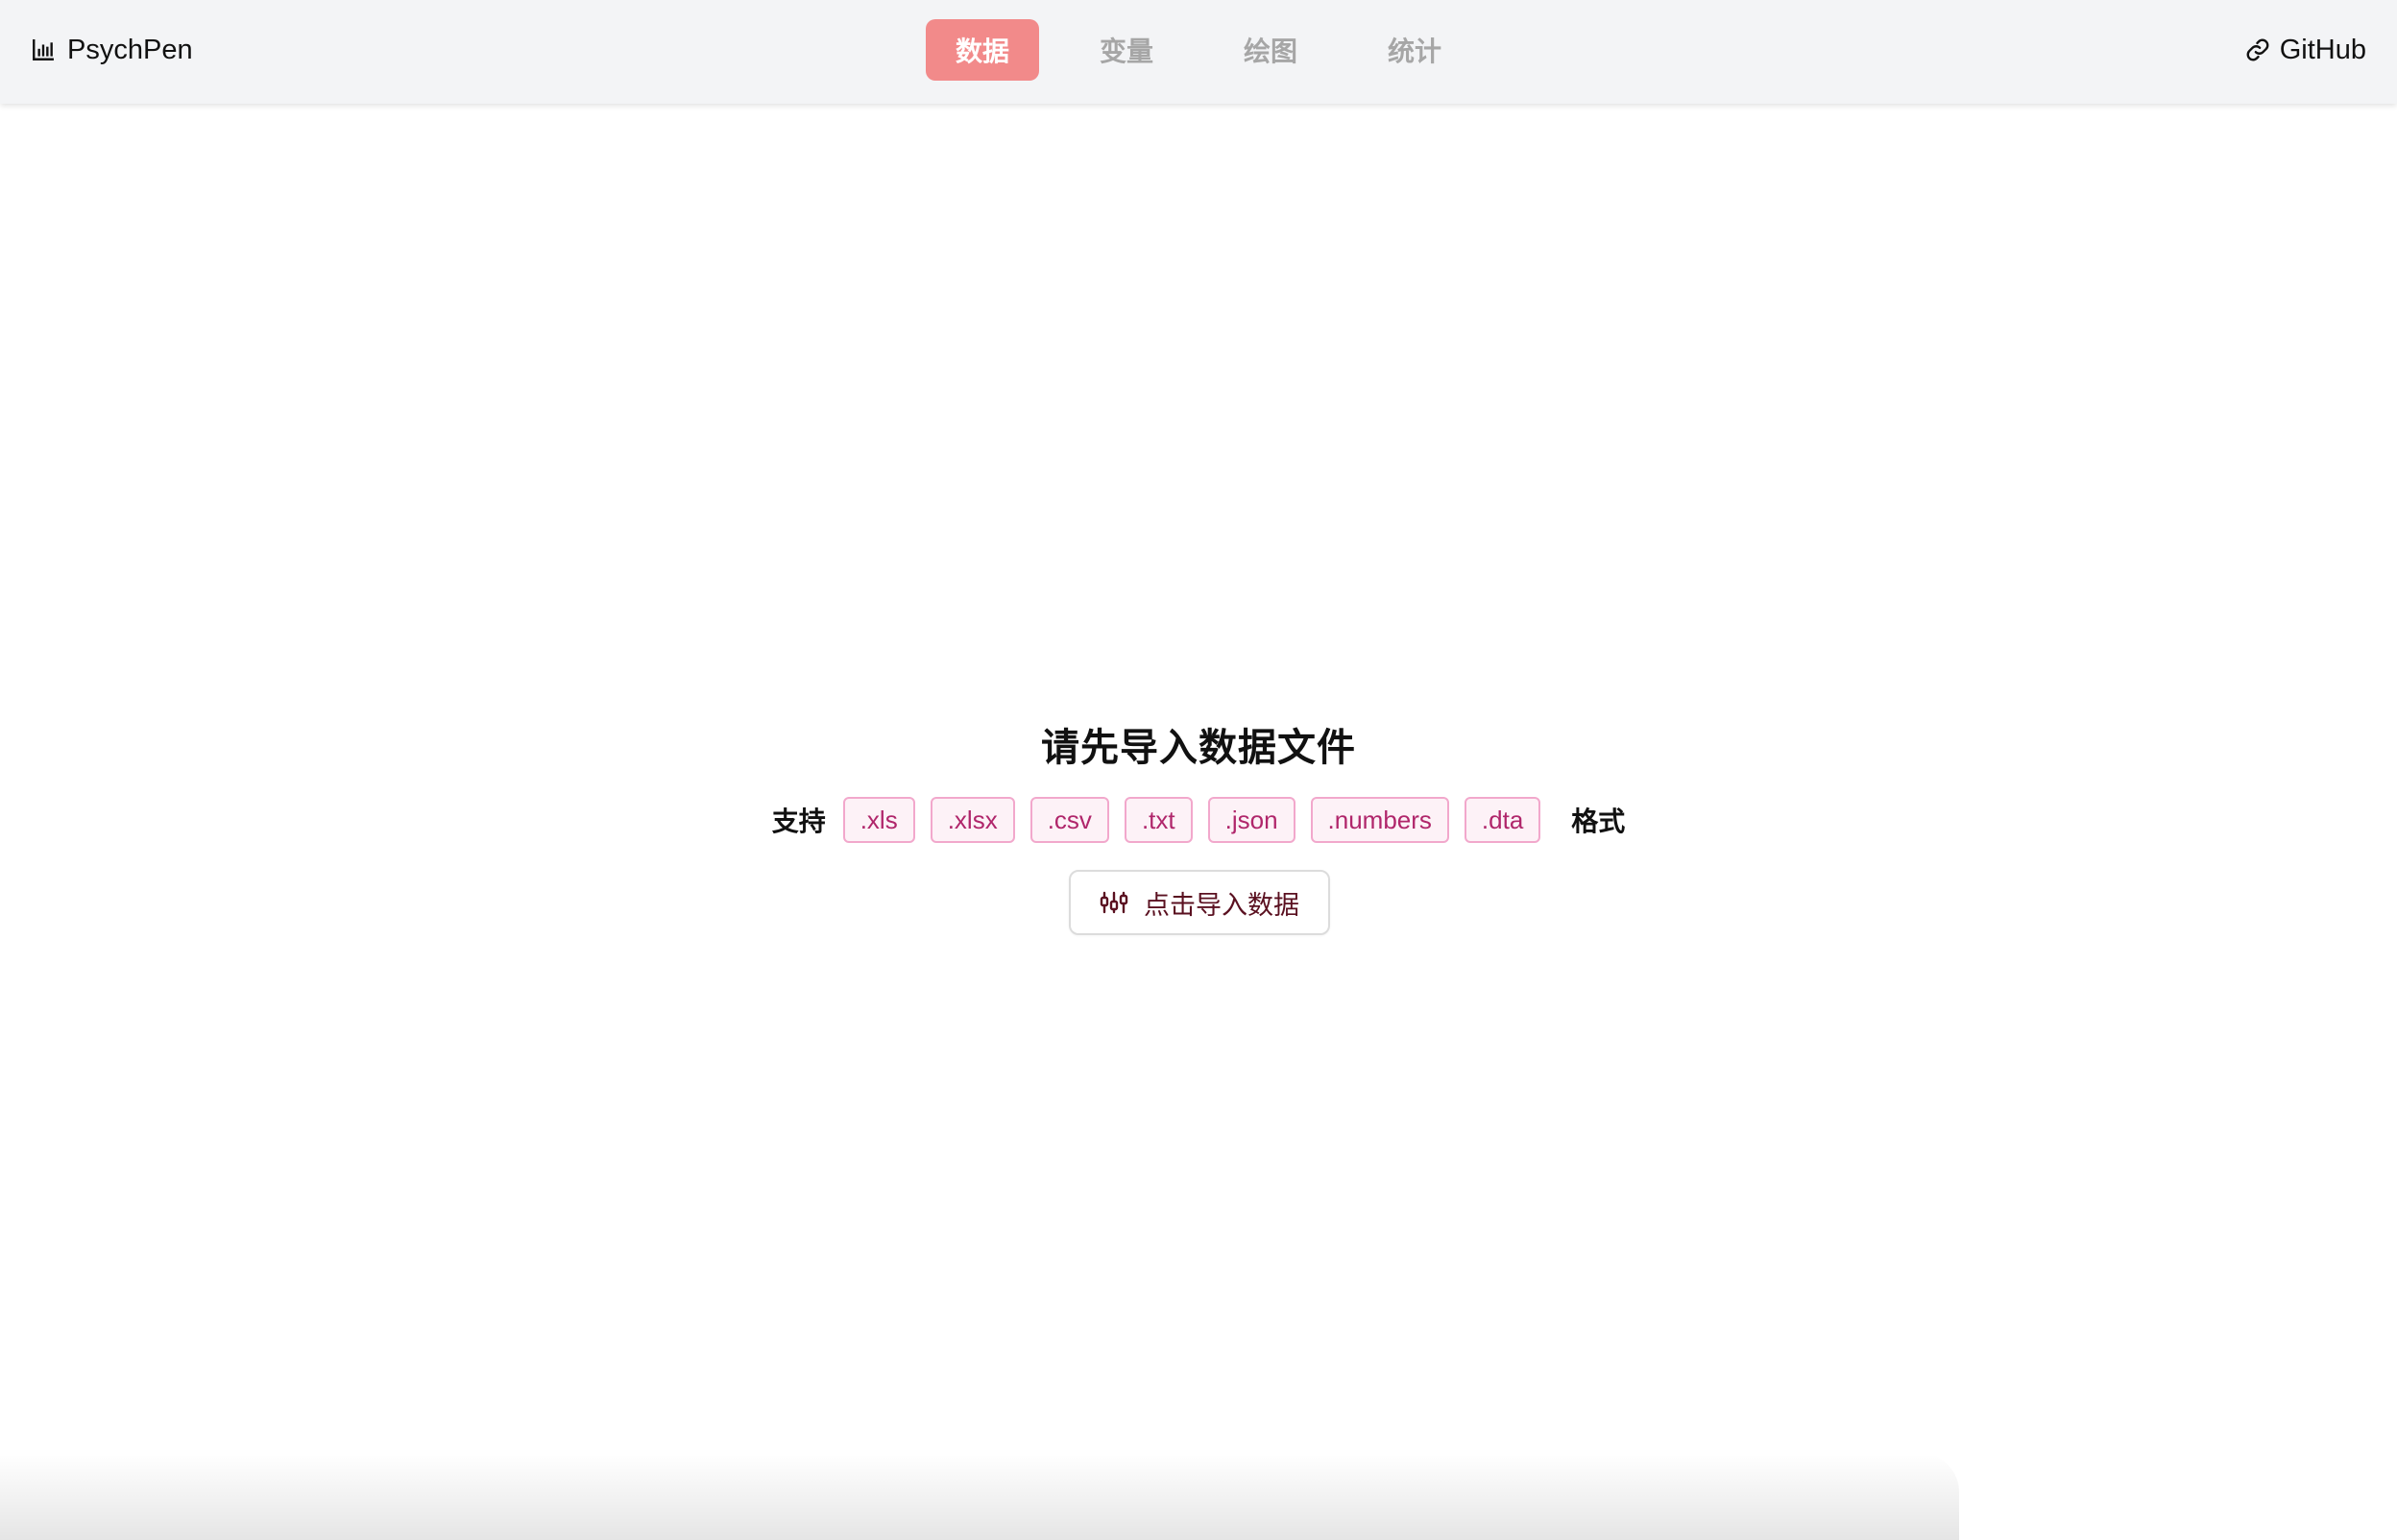 The image size is (2397, 1540). What do you see at coordinates (1069, 820) in the screenshot?
I see `format-chip-csv: .csv` at bounding box center [1069, 820].